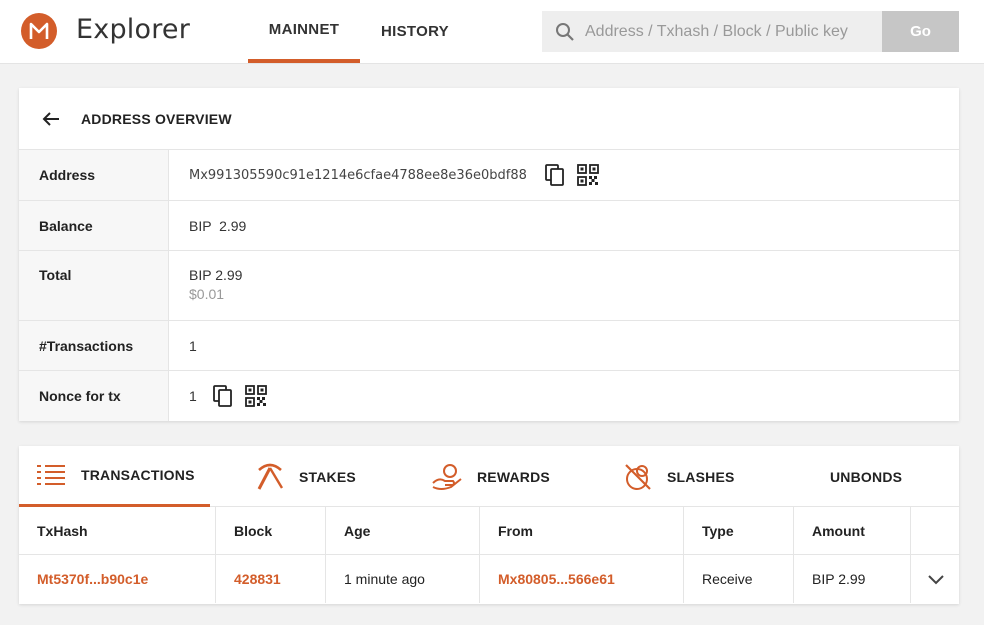 This screenshot has width=984, height=625. What do you see at coordinates (117, 530) in the screenshot?
I see `column-header-txhash: TxHash` at bounding box center [117, 530].